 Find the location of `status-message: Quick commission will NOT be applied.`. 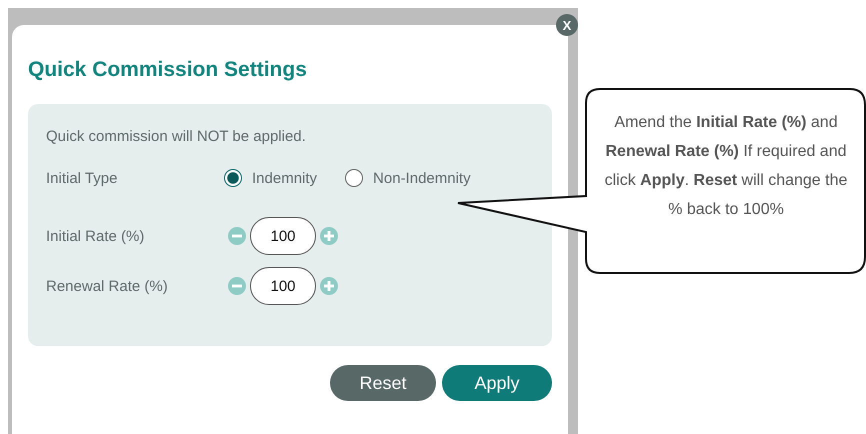

status-message: Quick commission will NOT be applied. is located at coordinates (176, 136).